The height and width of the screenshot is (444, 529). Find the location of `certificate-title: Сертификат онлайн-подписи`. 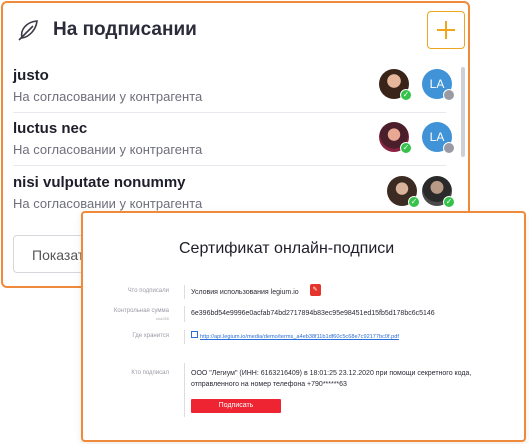

certificate-title: Сертификат онлайн-подписи is located at coordinates (287, 248).